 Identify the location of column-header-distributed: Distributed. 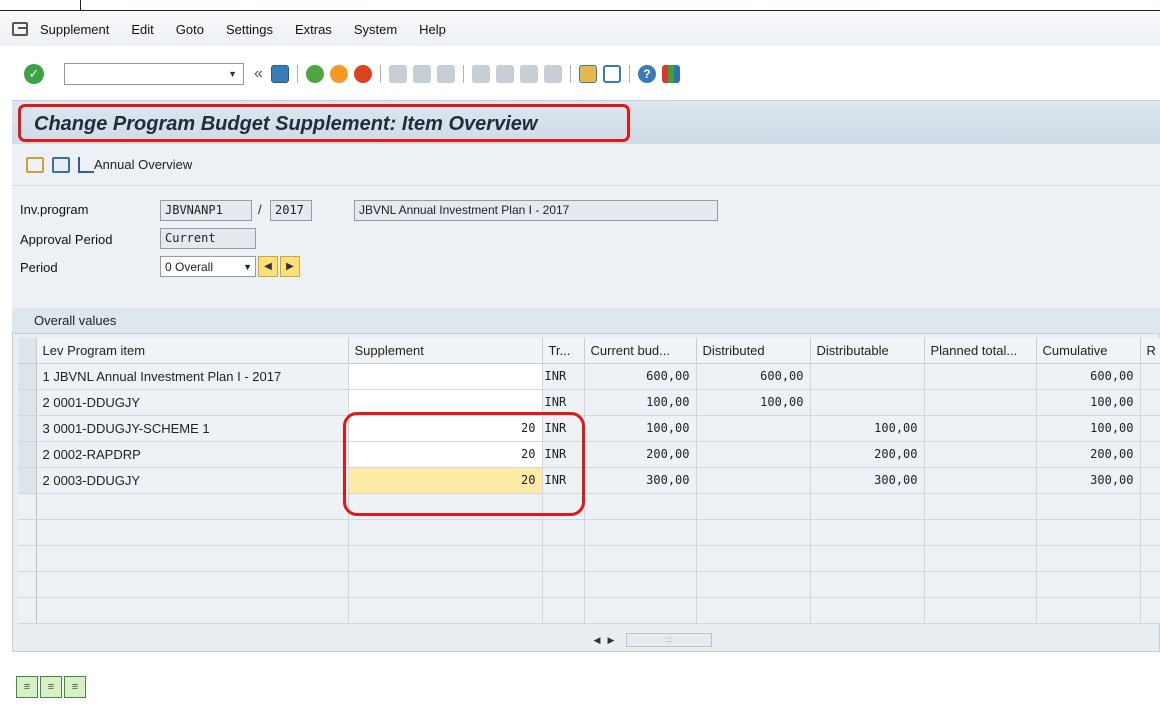
(753, 351).